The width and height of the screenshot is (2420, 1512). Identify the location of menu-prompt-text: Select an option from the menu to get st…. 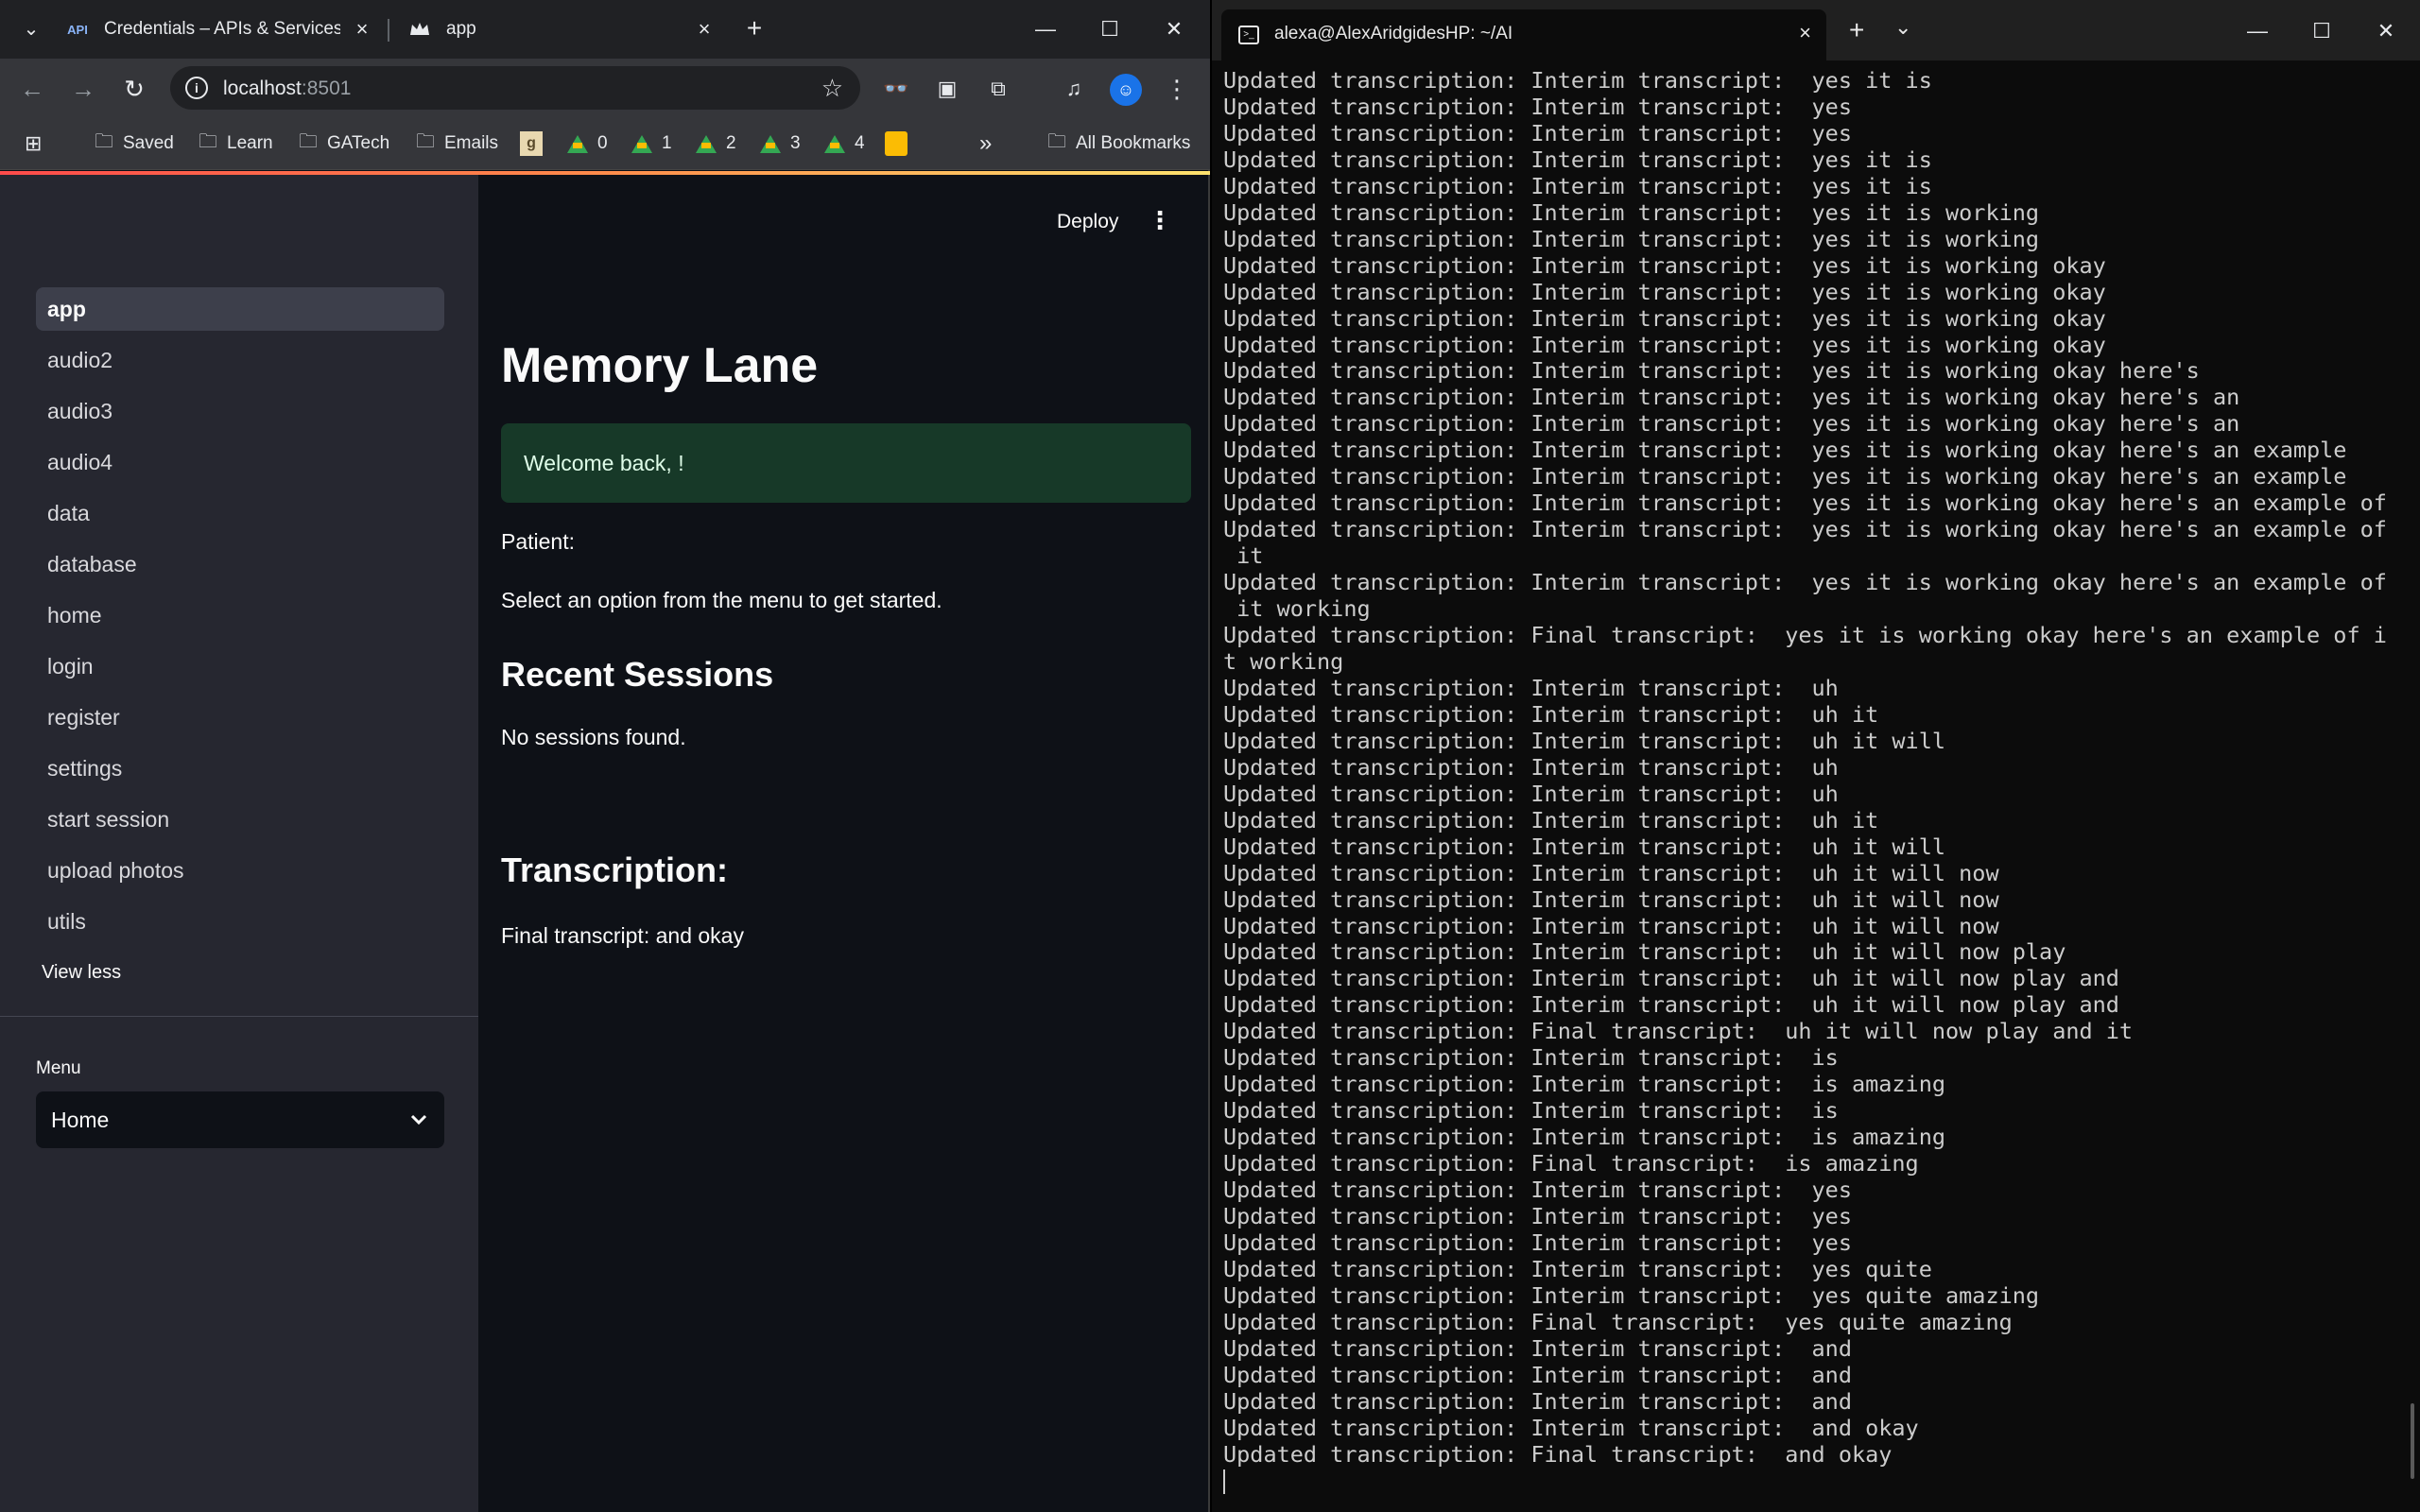
(721, 600).